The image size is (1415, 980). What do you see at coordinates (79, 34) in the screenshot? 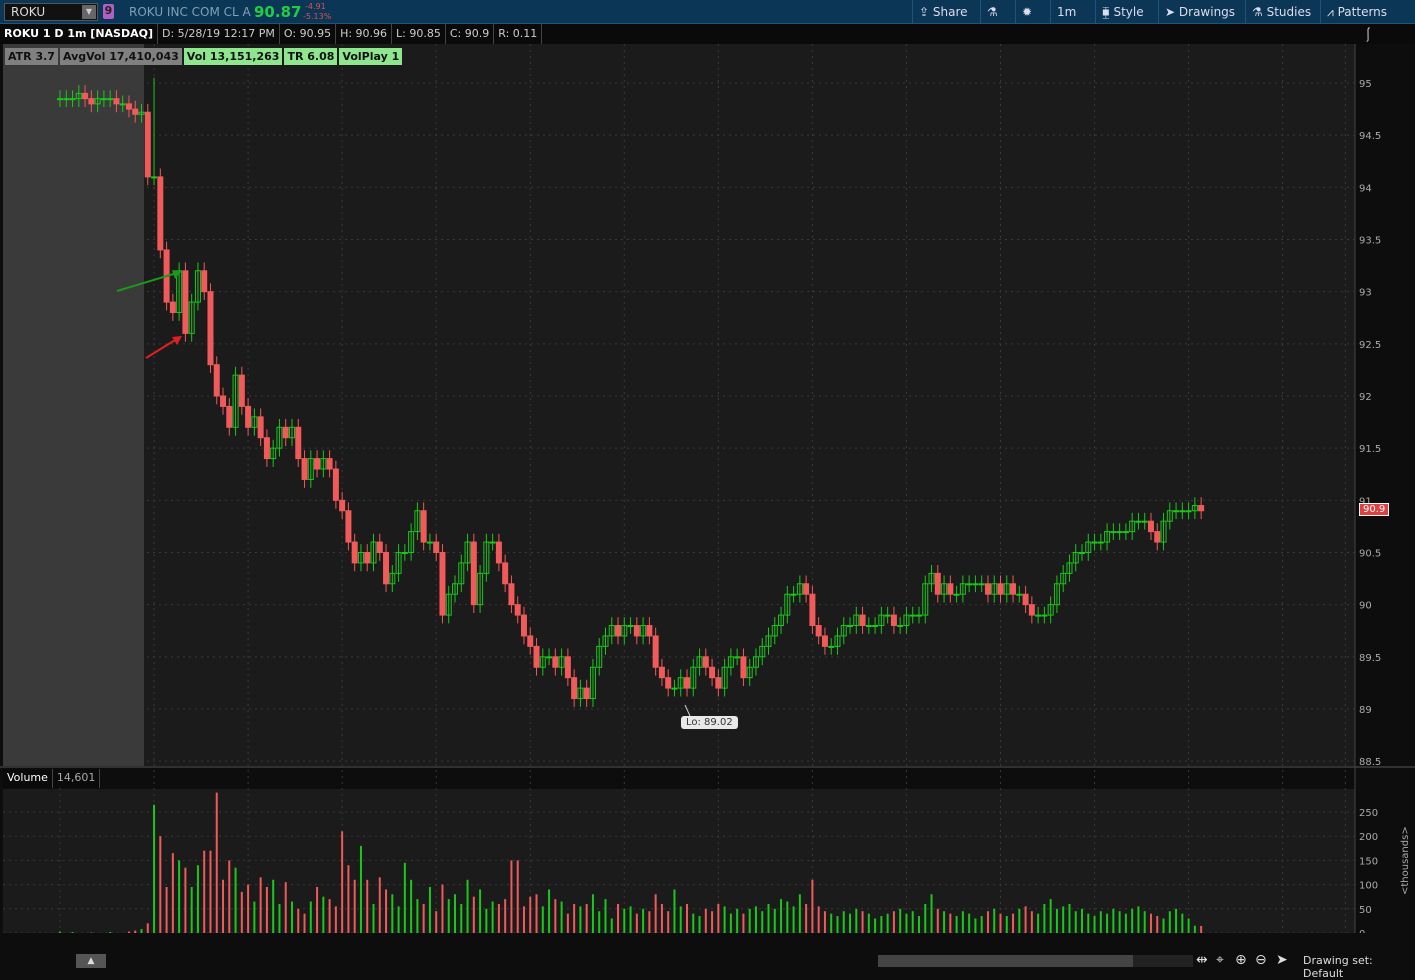
I see `chart-title: ROKU 1 D 1m [NASDAQ]` at bounding box center [79, 34].